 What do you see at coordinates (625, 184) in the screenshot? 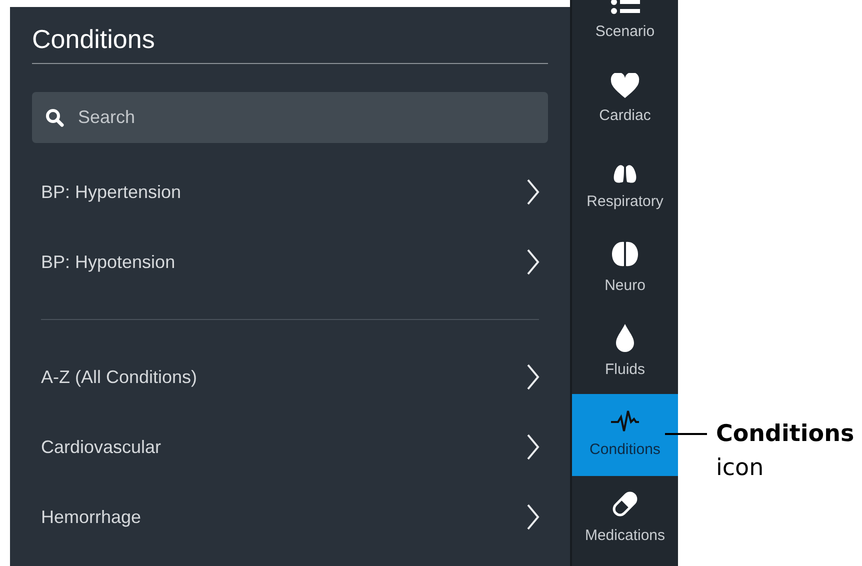
I see `sidebar-tab: Respiratory` at bounding box center [625, 184].